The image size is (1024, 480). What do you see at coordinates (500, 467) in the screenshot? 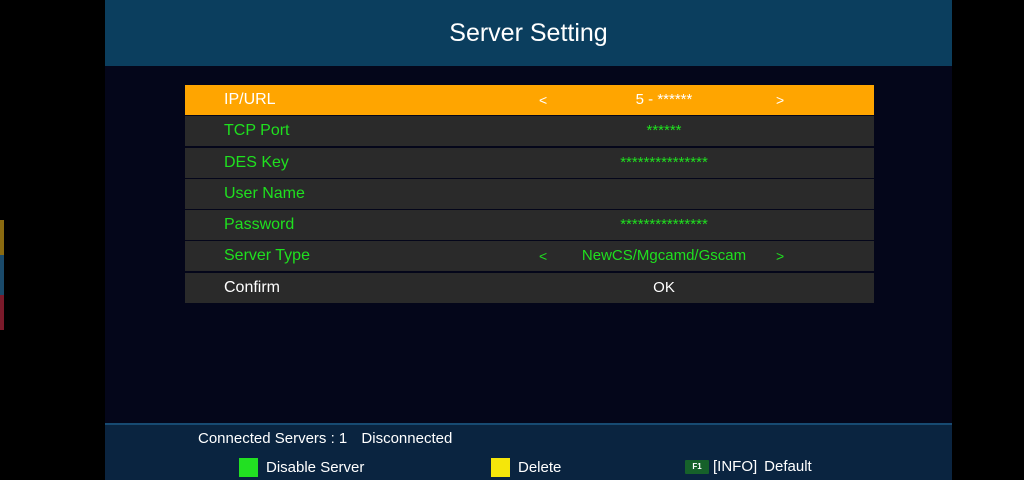
I see `yellow-key-icon` at bounding box center [500, 467].